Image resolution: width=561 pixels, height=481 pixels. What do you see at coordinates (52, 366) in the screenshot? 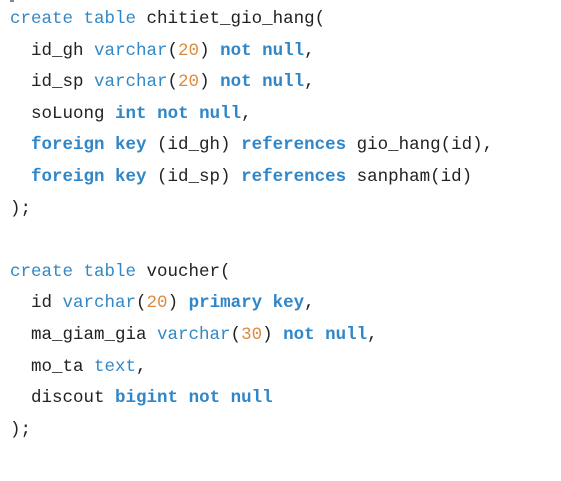
I see `token-identifier: mo_ta` at bounding box center [52, 366].